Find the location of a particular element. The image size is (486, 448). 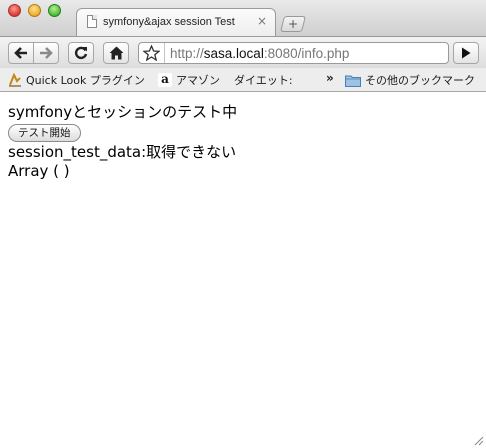

window-maximize-button is located at coordinates (54, 10).